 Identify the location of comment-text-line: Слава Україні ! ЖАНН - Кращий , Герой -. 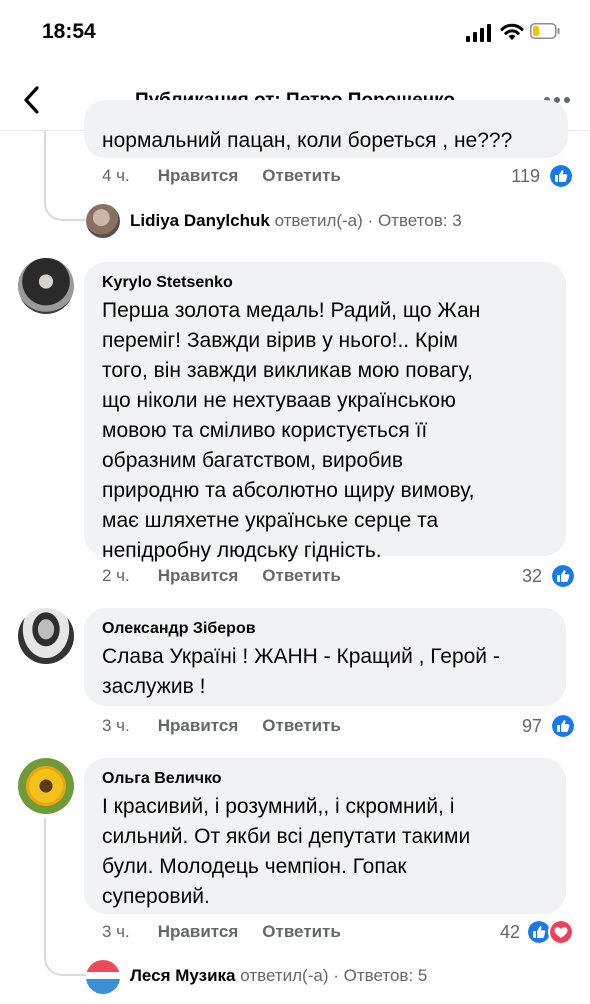
(301, 656).